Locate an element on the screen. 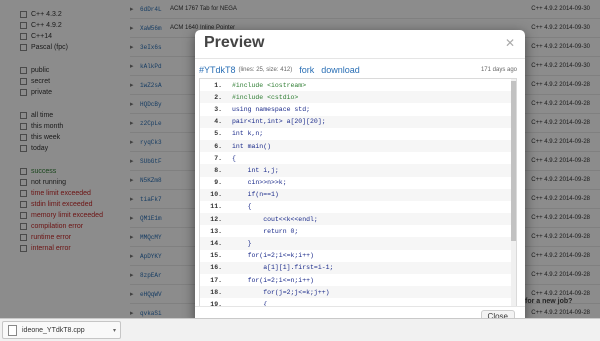  code-line: 7. { is located at coordinates (358, 158).